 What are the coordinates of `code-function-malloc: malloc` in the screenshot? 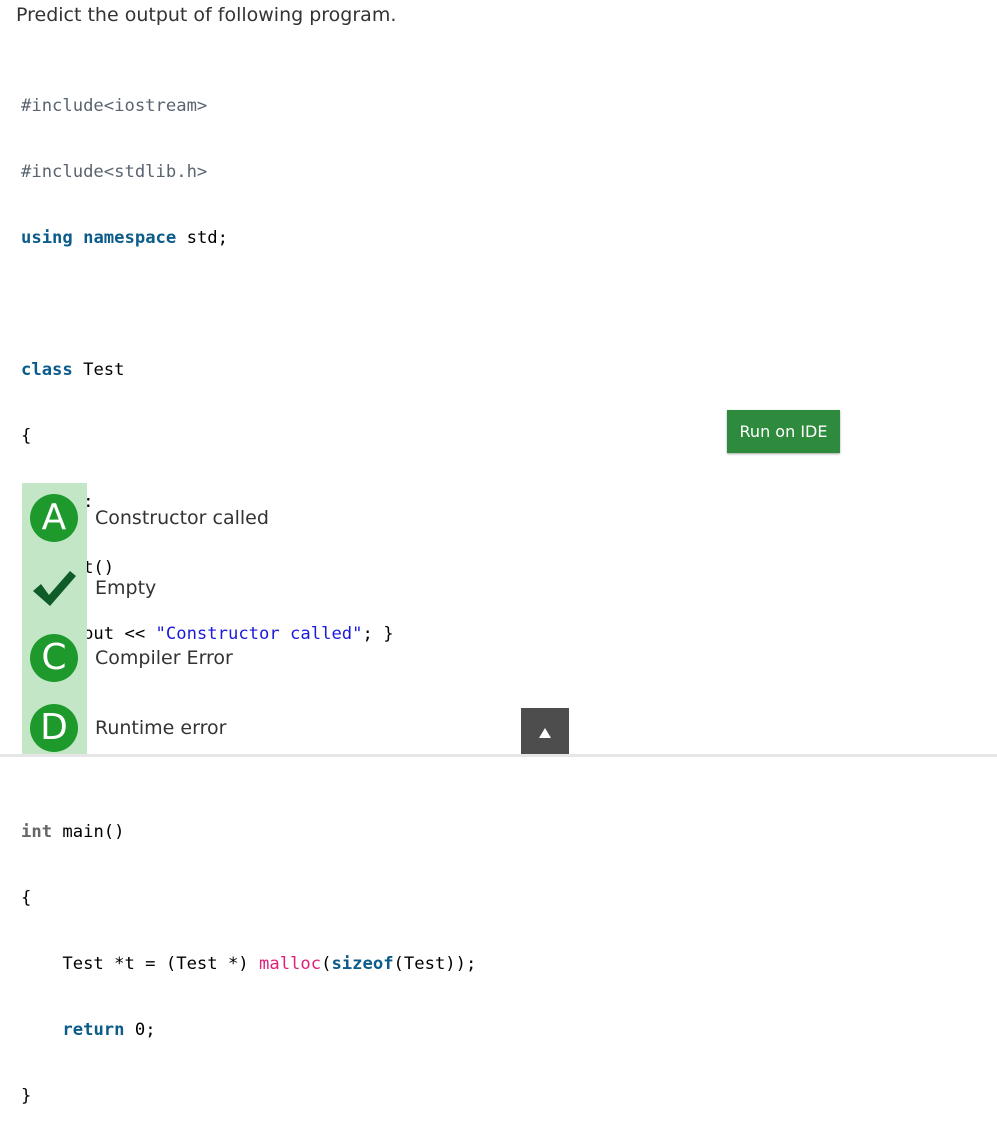 It's located at (290, 964).